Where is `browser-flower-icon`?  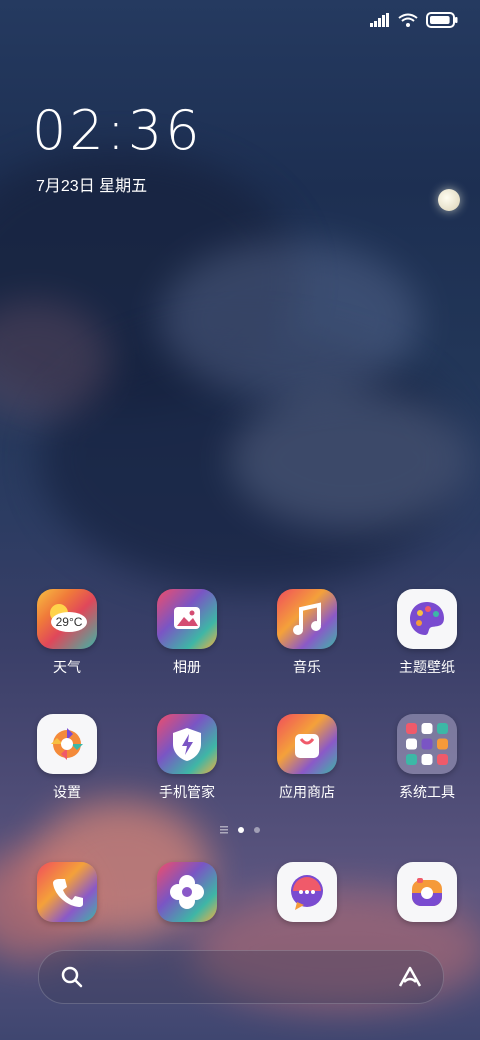
browser-flower-icon is located at coordinates (187, 892).